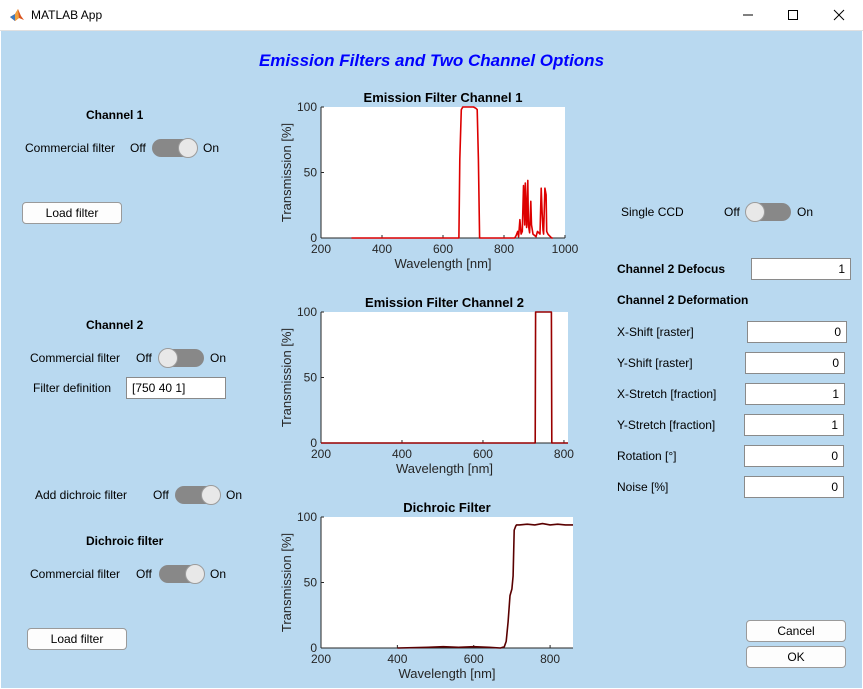 This screenshot has width=863, height=689. Describe the element at coordinates (655, 332) in the screenshot. I see `x-shift-label: X-Shift [raster]` at that location.